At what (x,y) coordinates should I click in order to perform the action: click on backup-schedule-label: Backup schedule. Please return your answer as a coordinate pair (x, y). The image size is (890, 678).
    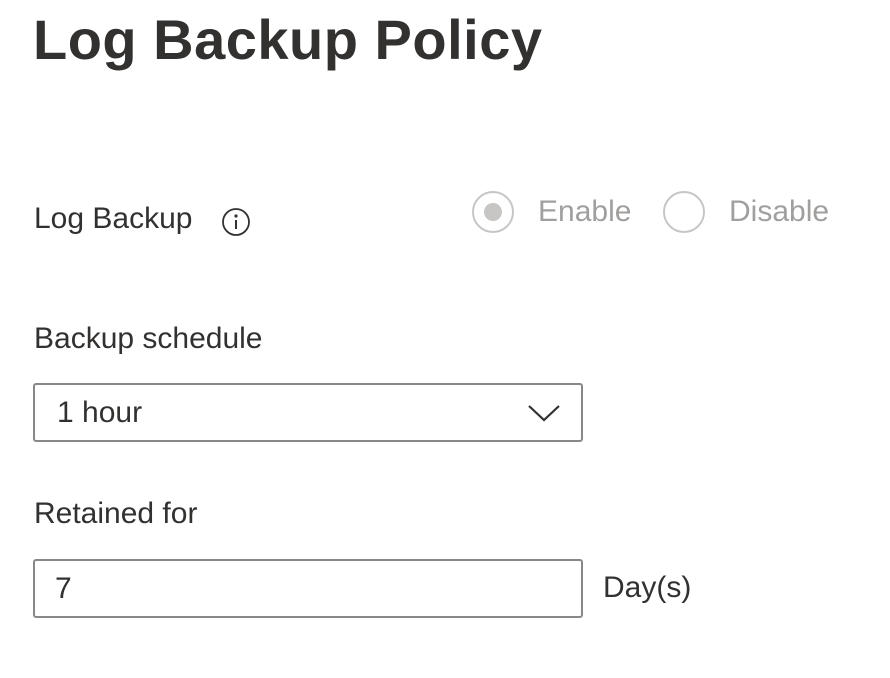
    Looking at the image, I should click on (148, 338).